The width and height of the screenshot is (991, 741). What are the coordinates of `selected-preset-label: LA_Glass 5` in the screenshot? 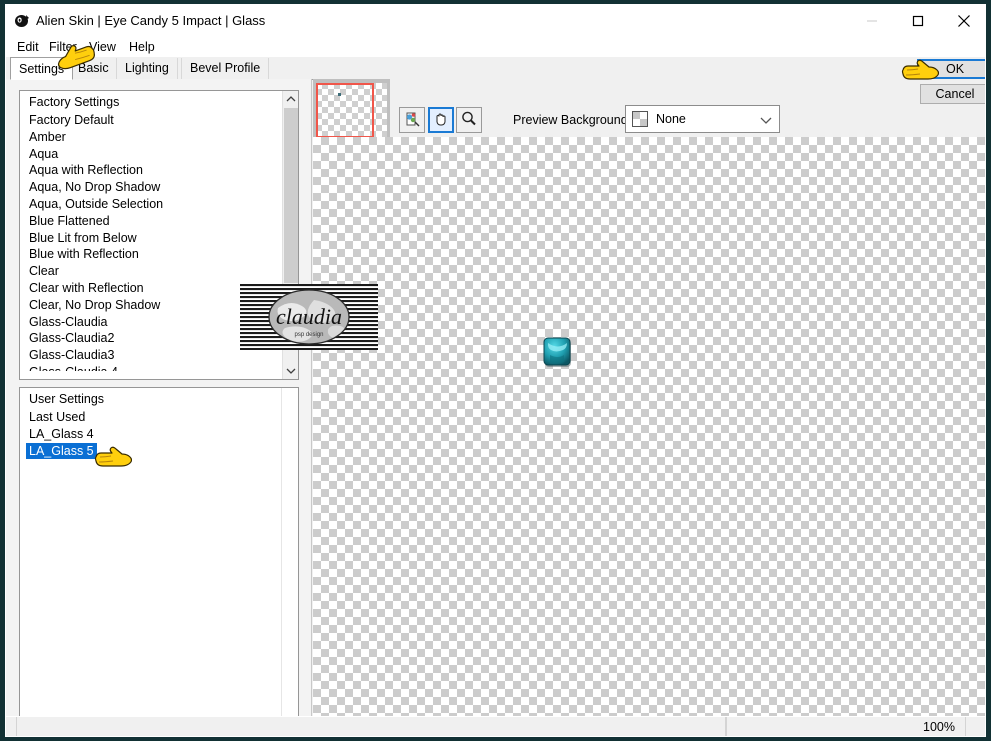 It's located at (61, 451).